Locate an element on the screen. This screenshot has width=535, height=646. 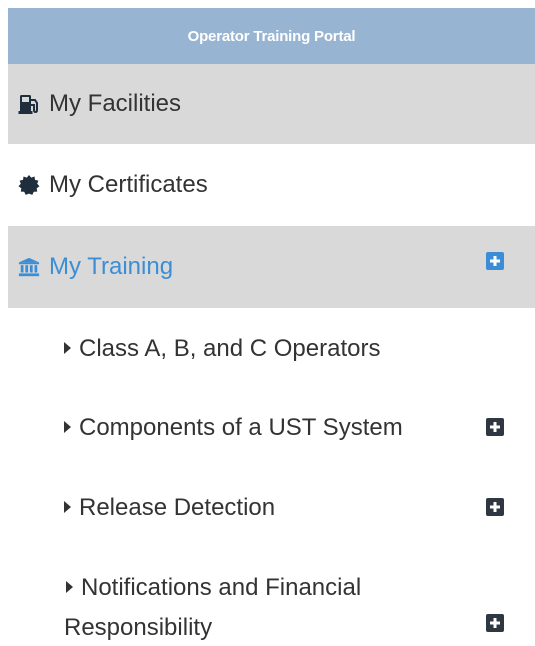
training-item-label-line1: Notifications and Financial is located at coordinates (221, 587).